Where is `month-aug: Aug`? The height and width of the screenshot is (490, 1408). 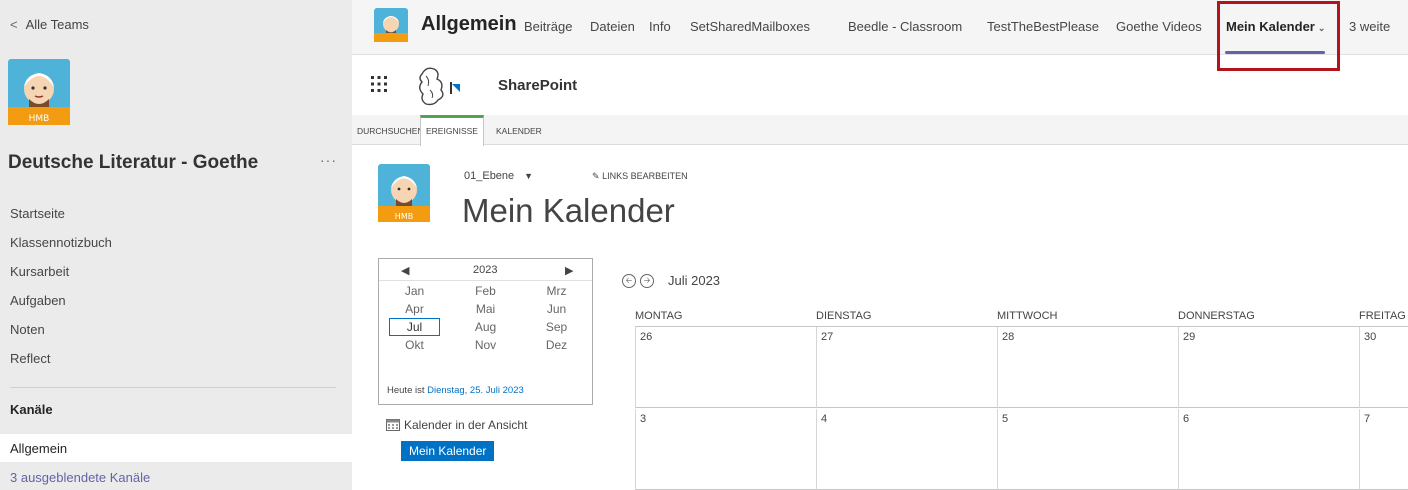
month-aug: Aug is located at coordinates (485, 327).